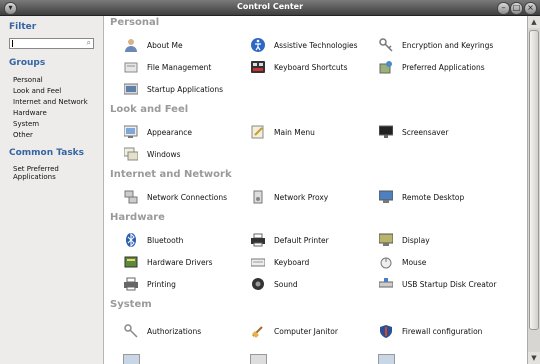 The height and width of the screenshot is (364, 540). What do you see at coordinates (257, 67) in the screenshot?
I see `keyboard-shortcuts-icon` at bounding box center [257, 67].